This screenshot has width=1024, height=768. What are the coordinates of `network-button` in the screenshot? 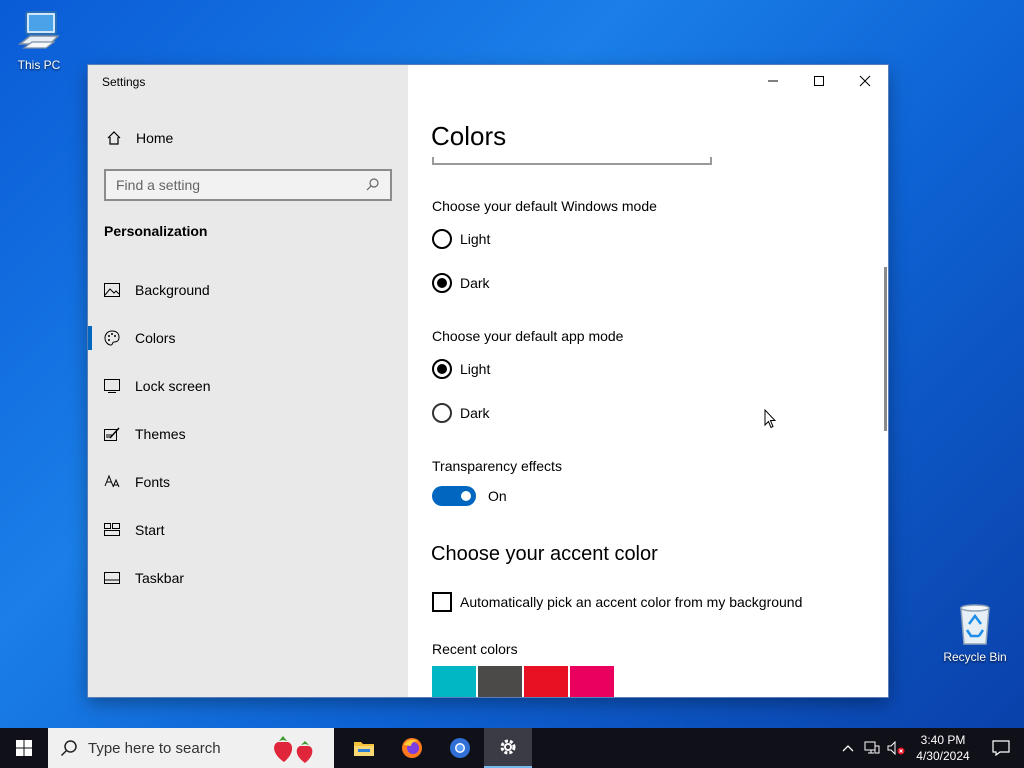 It's located at (872, 748).